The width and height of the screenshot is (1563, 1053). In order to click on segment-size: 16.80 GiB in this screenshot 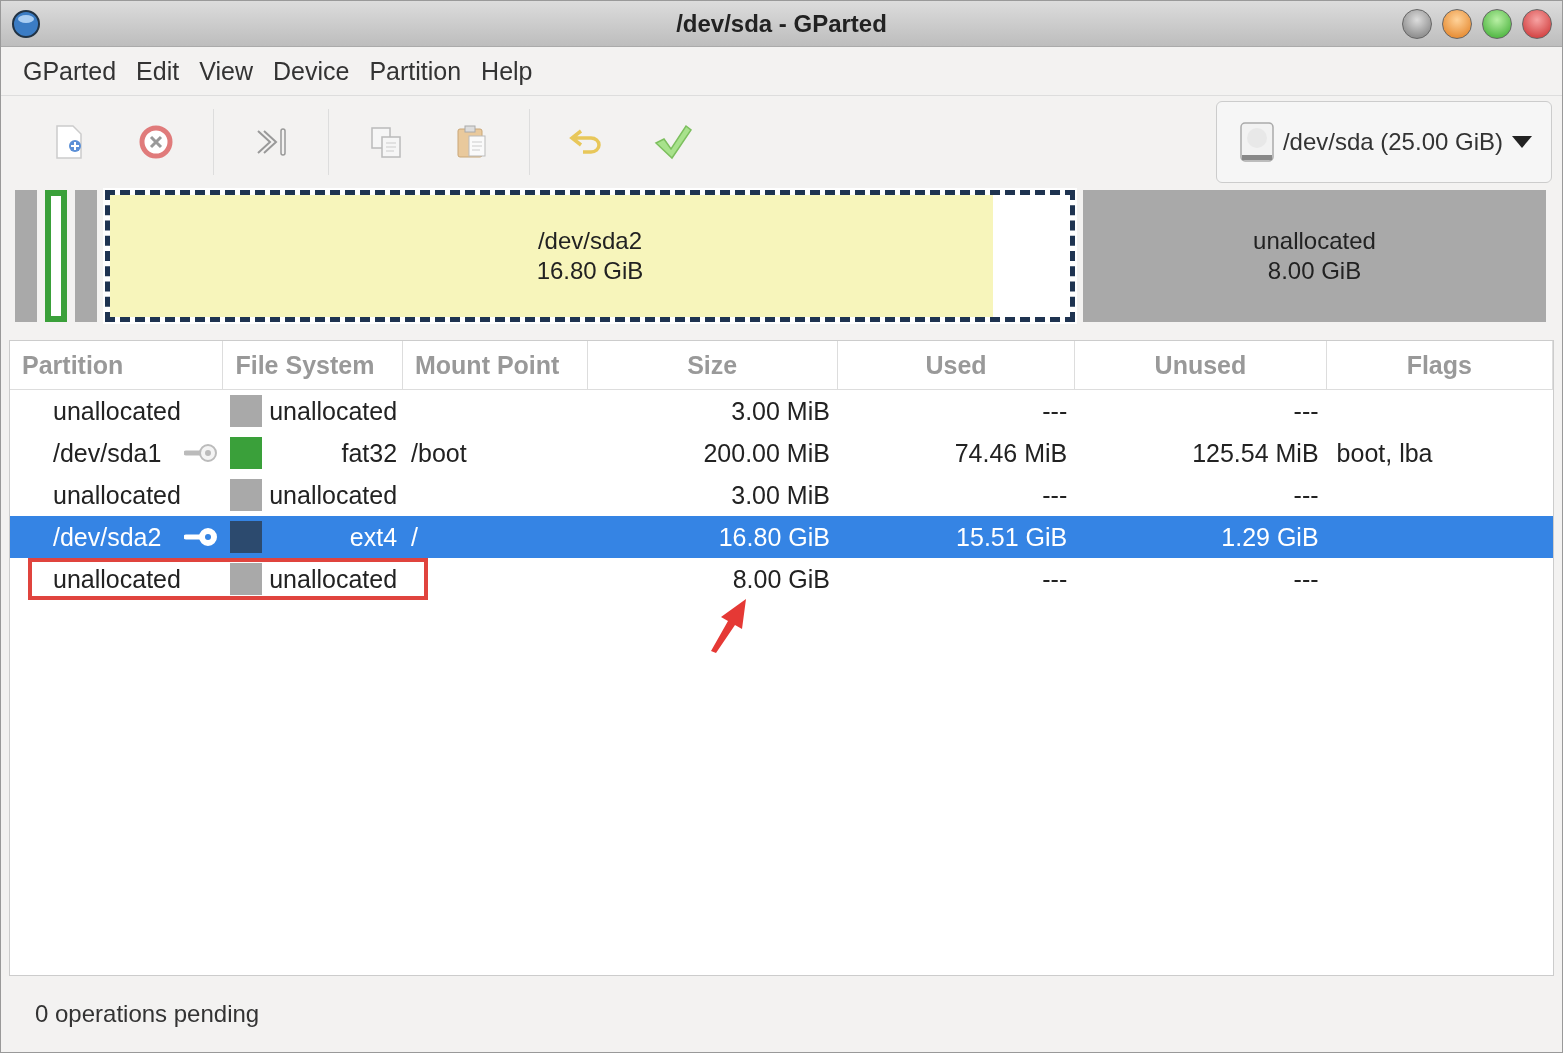, I will do `click(590, 271)`.